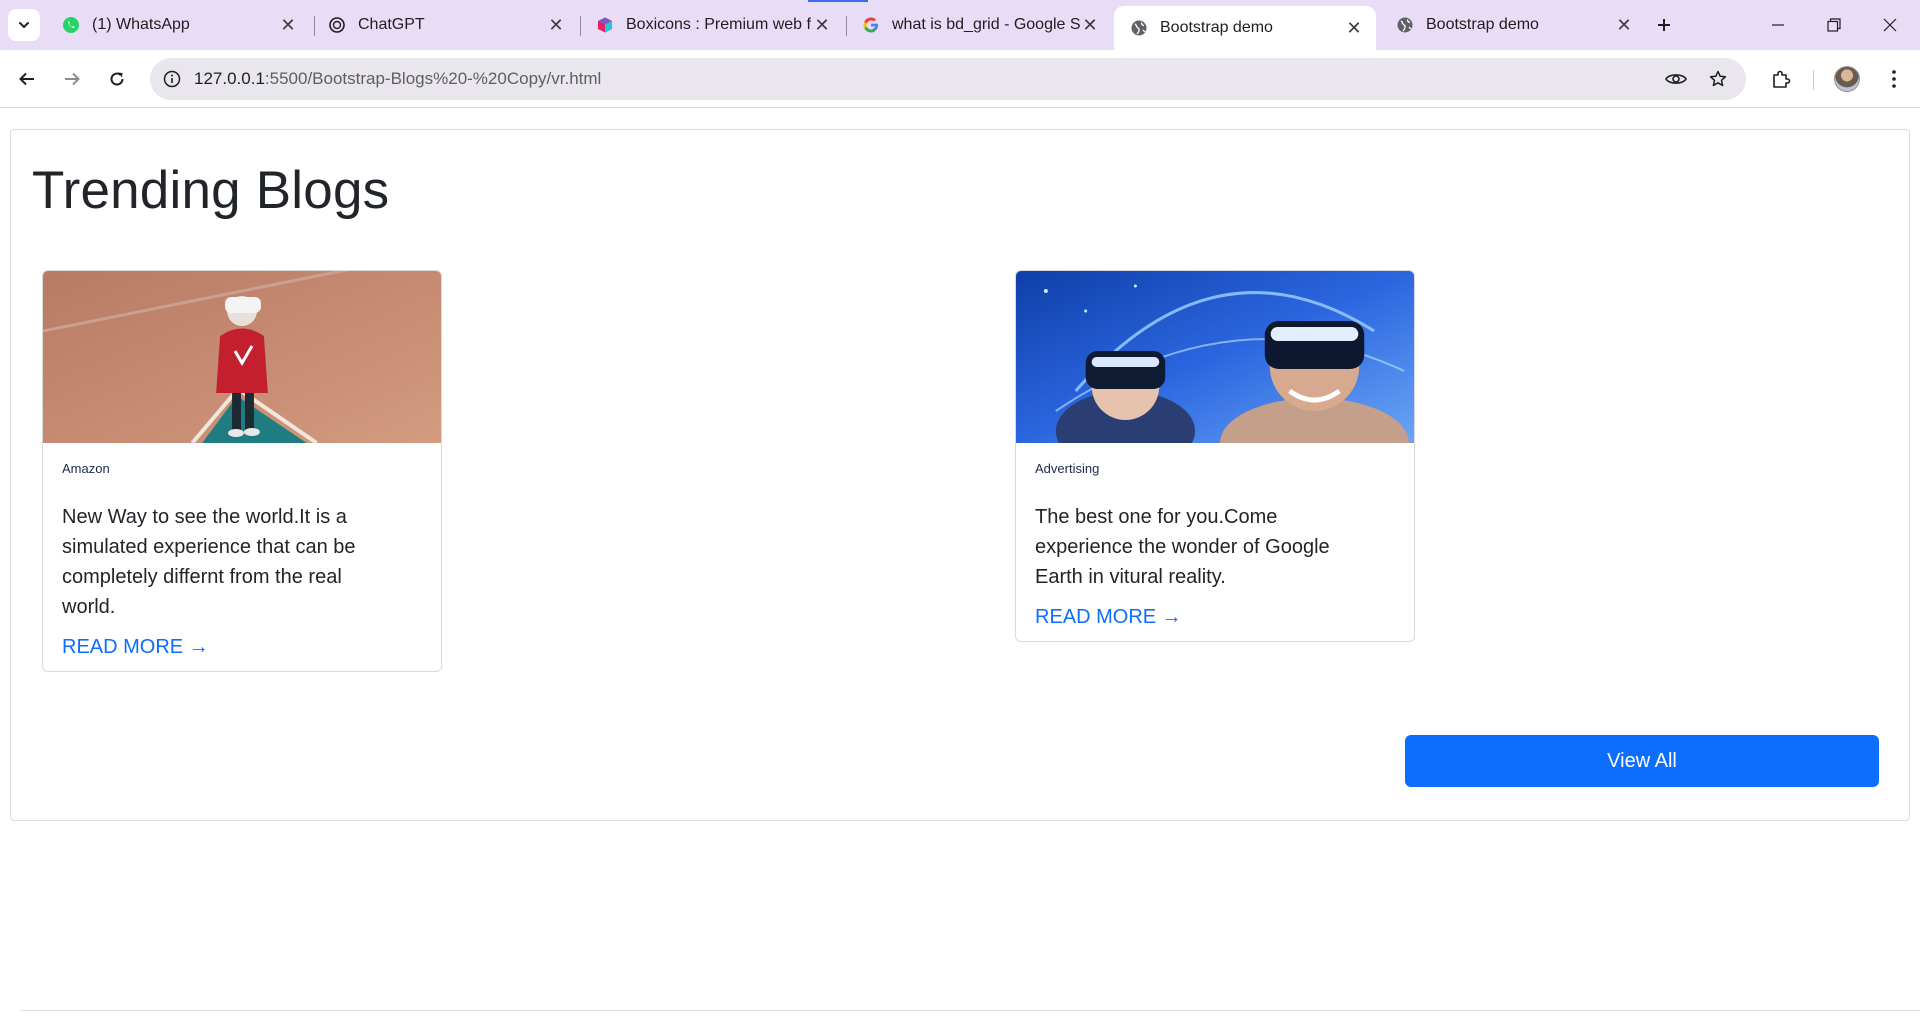 This screenshot has width=1920, height=1013. Describe the element at coordinates (141, 24) in the screenshot. I see `tab-title: (1) WhatsApp` at that location.